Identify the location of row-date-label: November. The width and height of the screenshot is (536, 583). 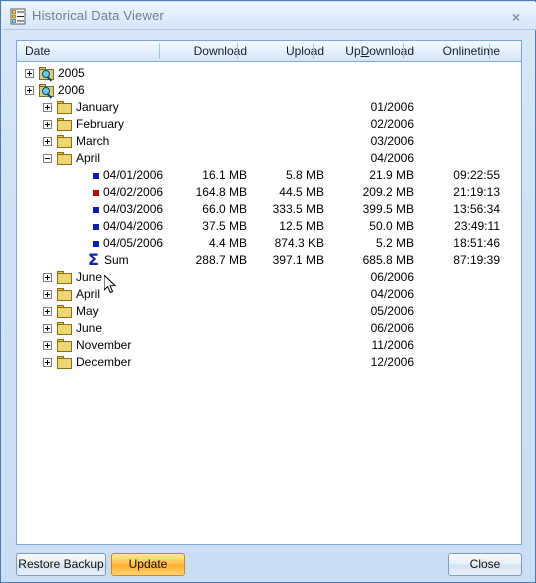
(104, 345).